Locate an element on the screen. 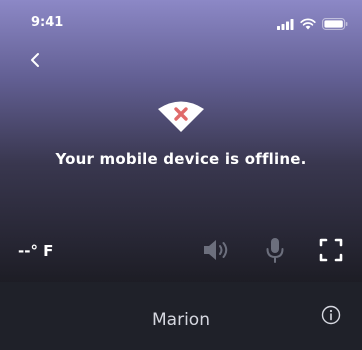 This screenshot has height=350, width=362. temperature-readout: --° F is located at coordinates (36, 251).